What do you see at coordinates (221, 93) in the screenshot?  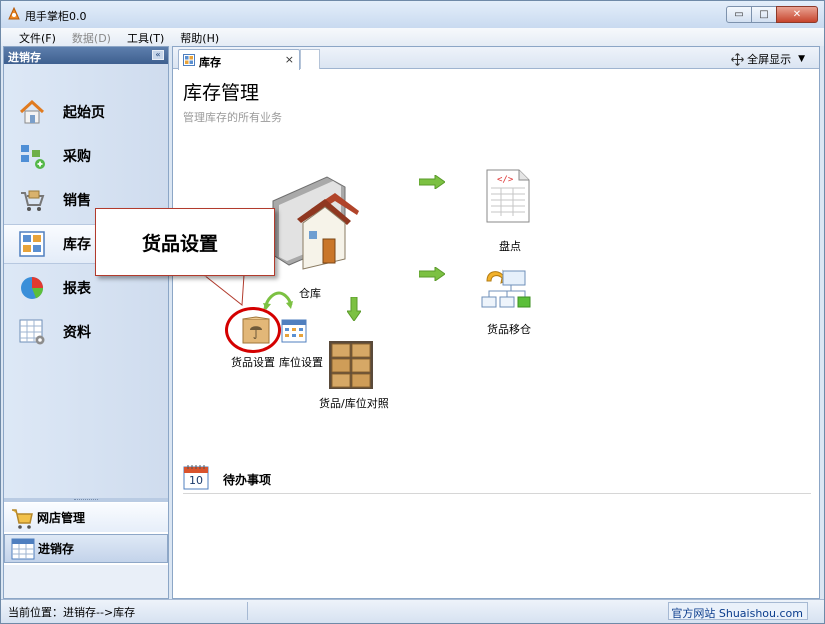 I see `page-title: 库存管理` at bounding box center [221, 93].